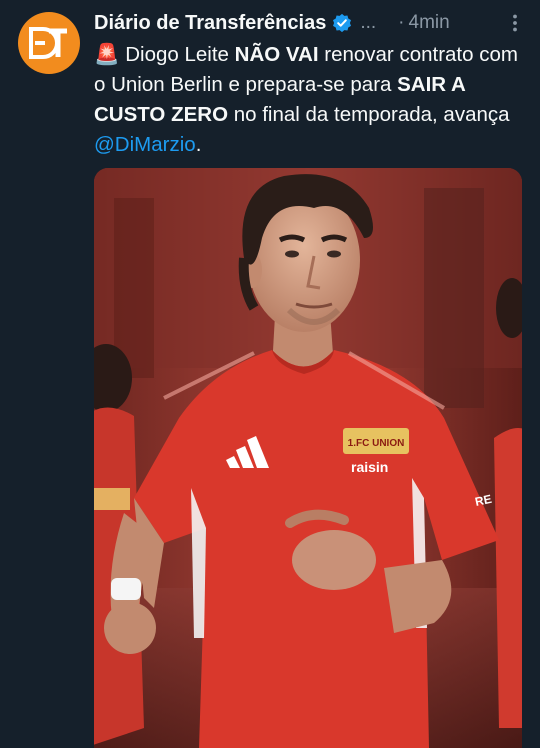 The height and width of the screenshot is (748, 540). What do you see at coordinates (198, 144) in the screenshot?
I see `text-part: .` at bounding box center [198, 144].